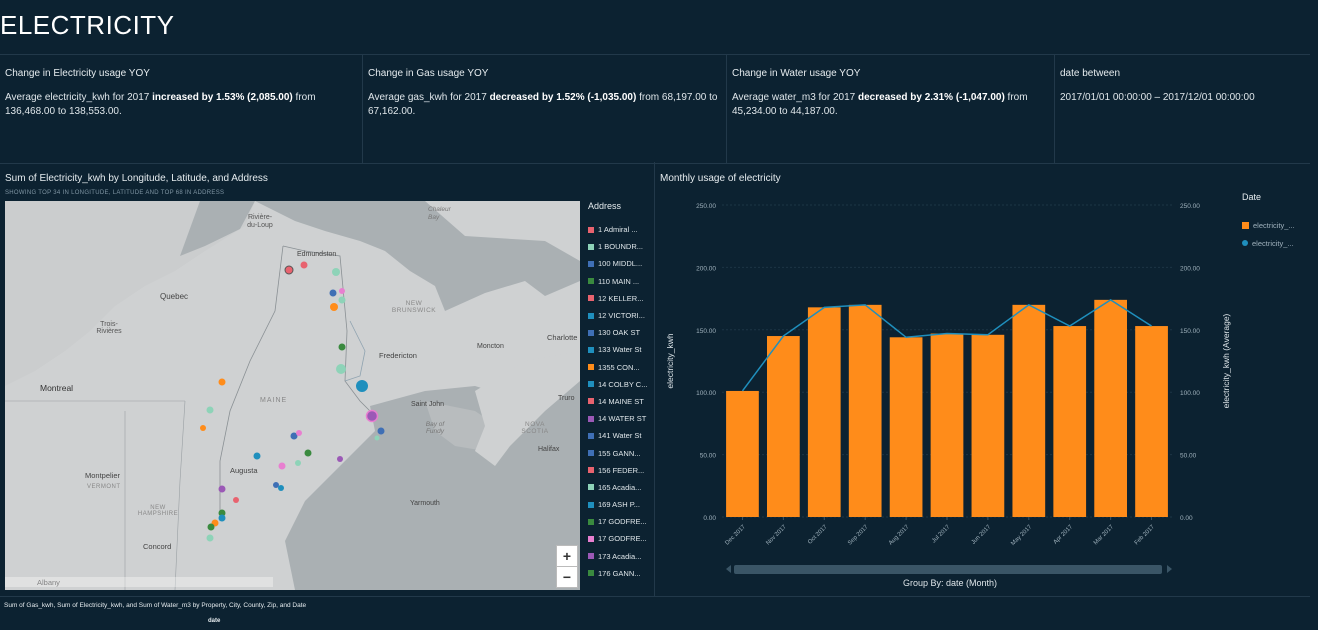  I want to click on x-tick-label: Apr 2017, so click(1064, 535).